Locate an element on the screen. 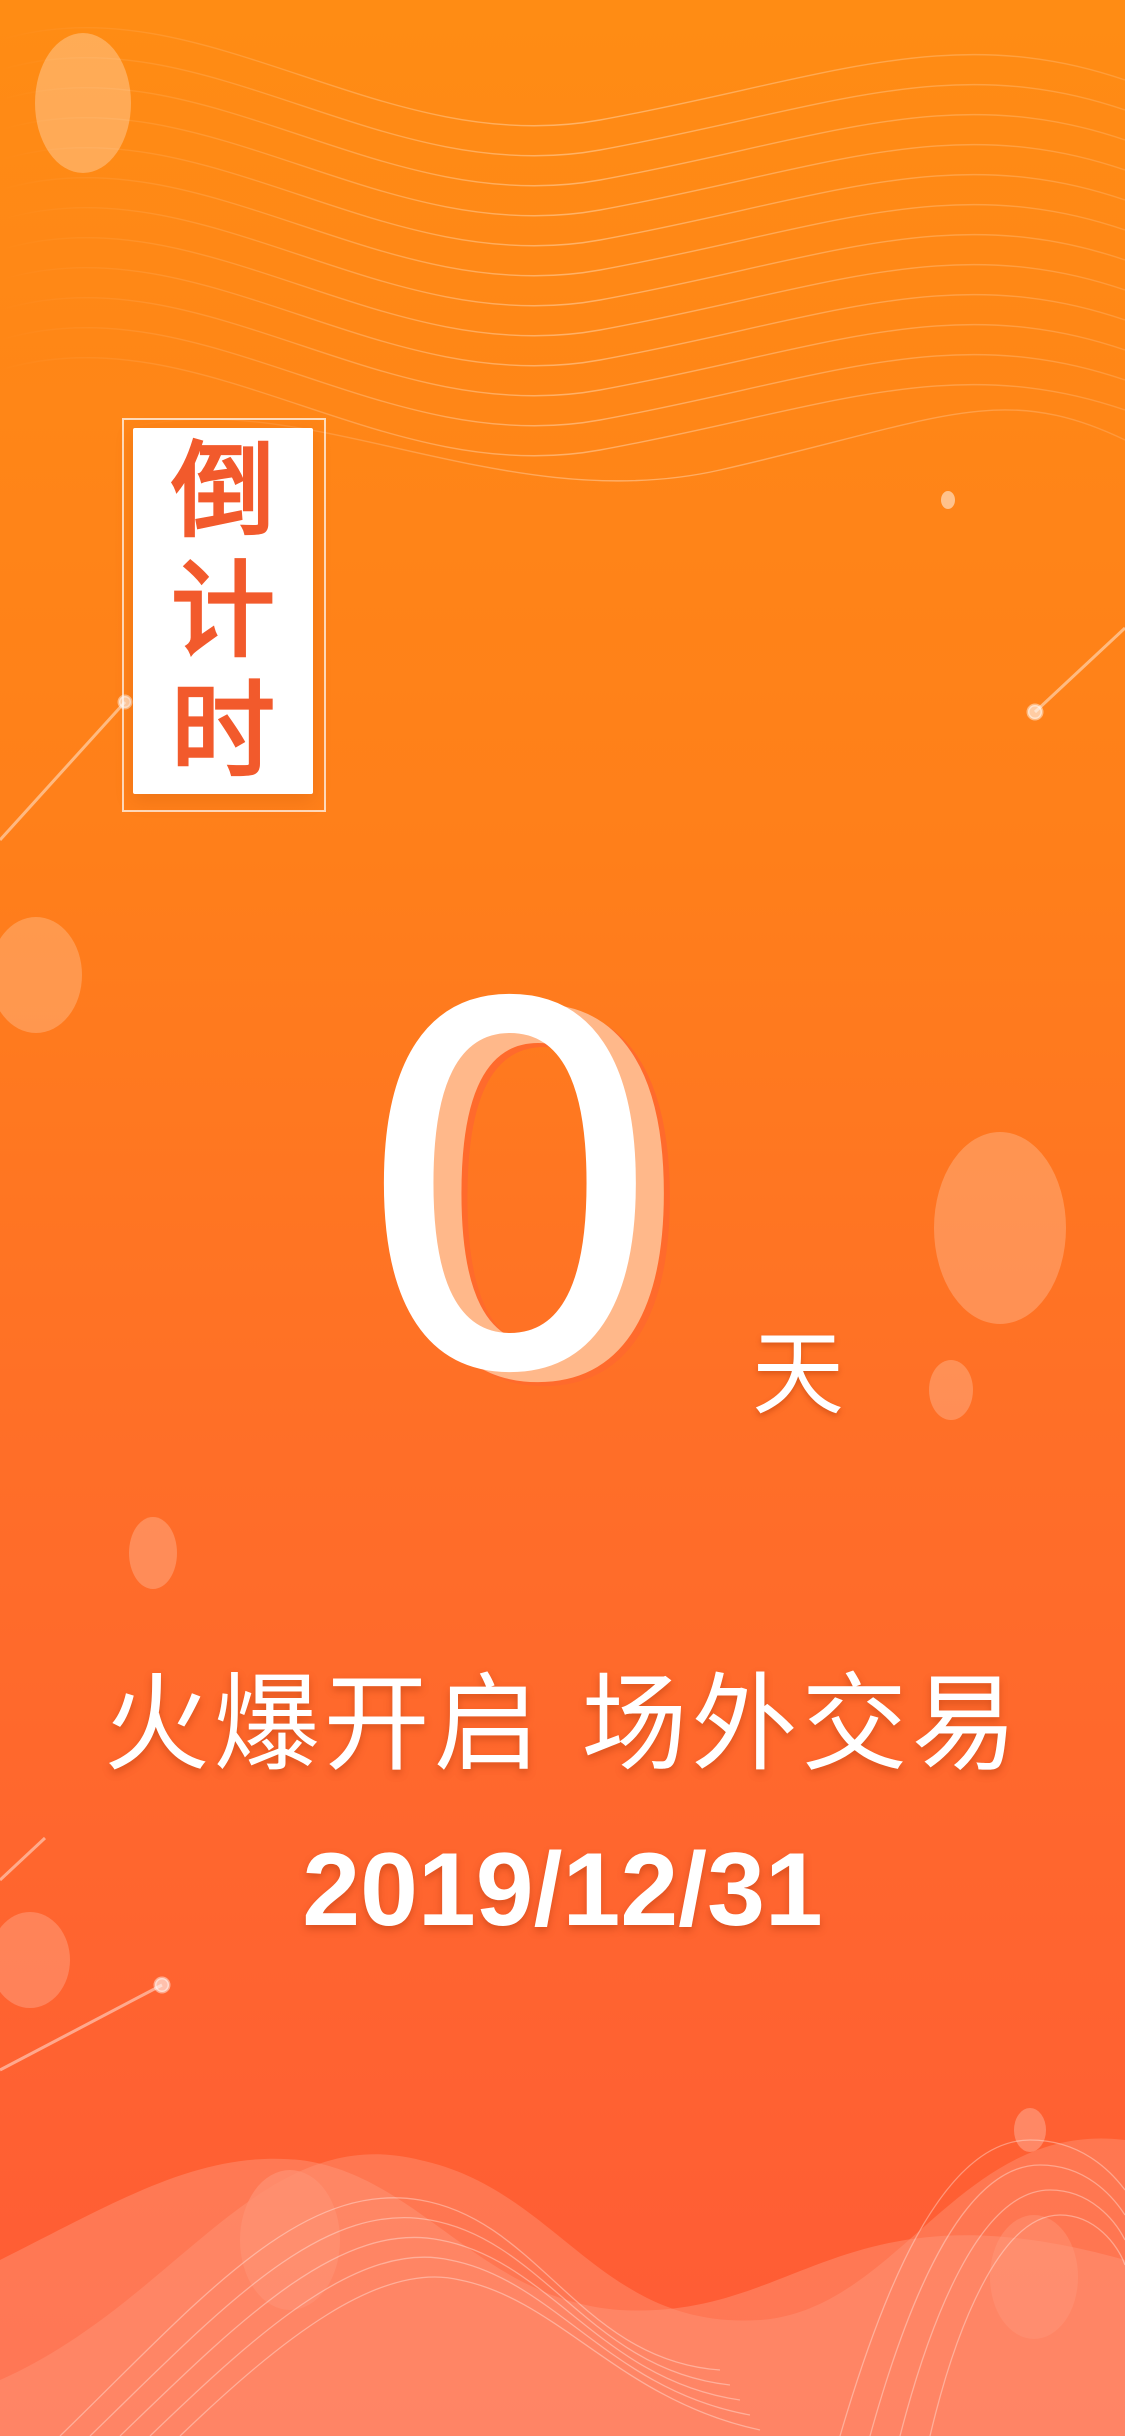  days-remaining-number: 0 is located at coordinates (510, 1192).